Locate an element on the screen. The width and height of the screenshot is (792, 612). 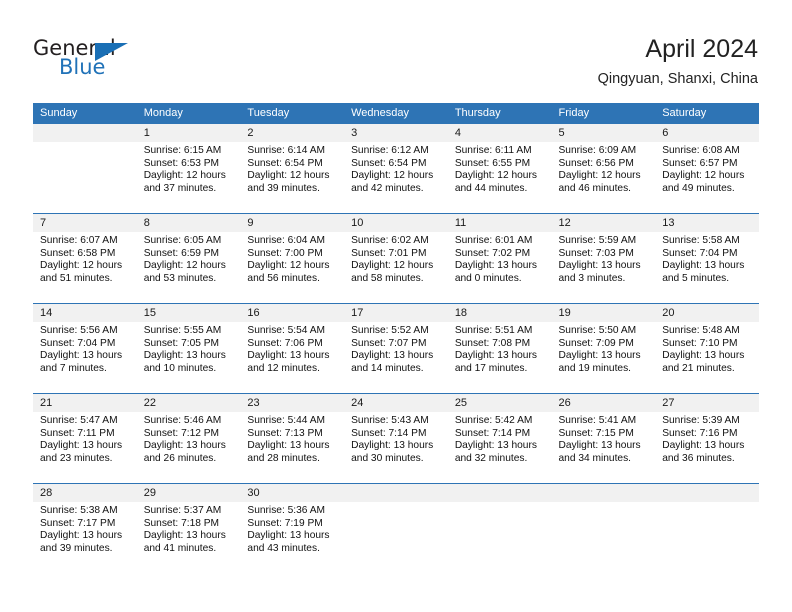
sunset-text: Sunset: 7:19 PM is located at coordinates (285, 523).